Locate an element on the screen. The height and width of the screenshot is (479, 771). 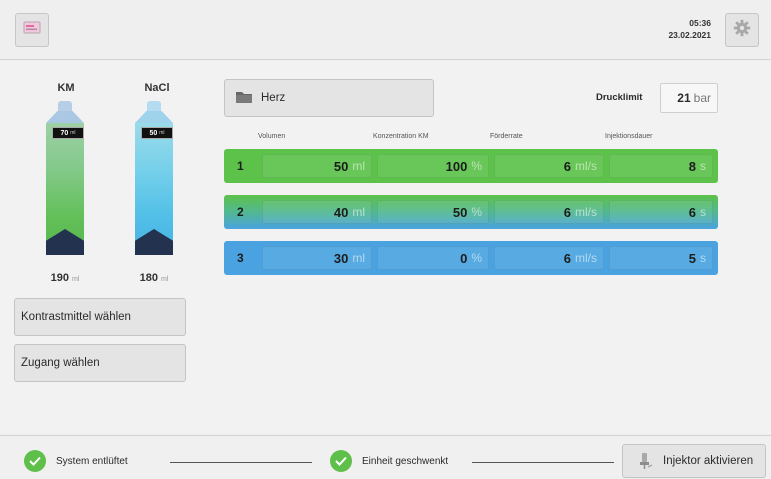
settings-button is located at coordinates (742, 30).